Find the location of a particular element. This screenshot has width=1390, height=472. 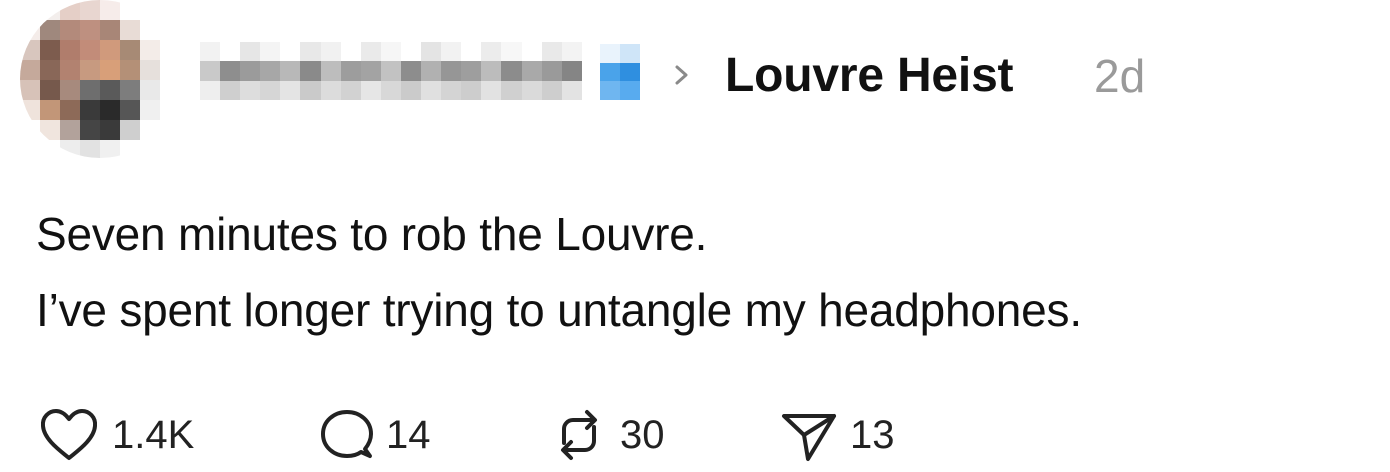

repost-button: 30 is located at coordinates (607, 435).